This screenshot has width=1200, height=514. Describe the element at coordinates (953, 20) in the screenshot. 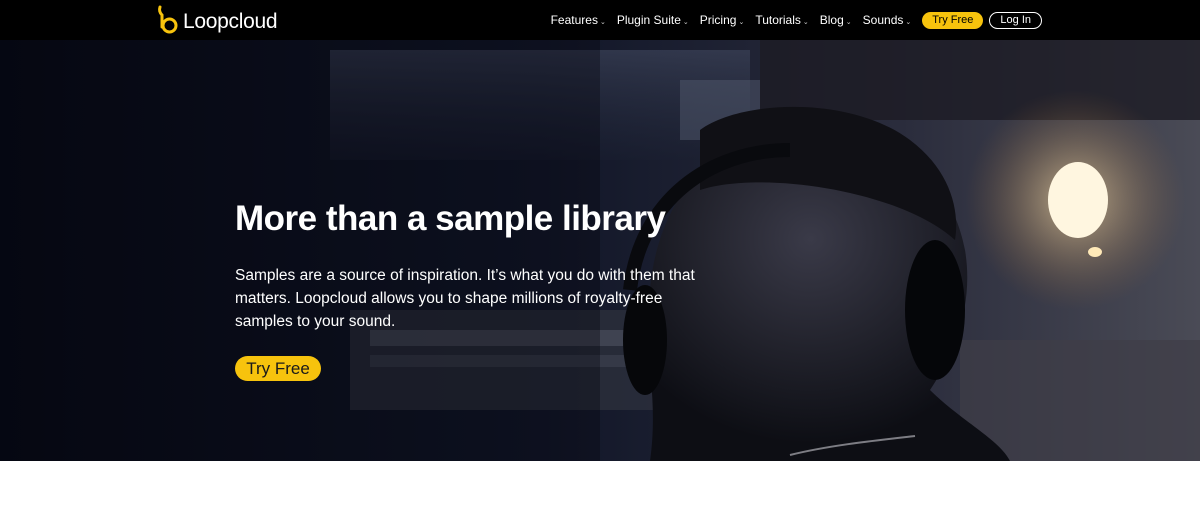

I see `nav-try-free-button: Try Free` at that location.